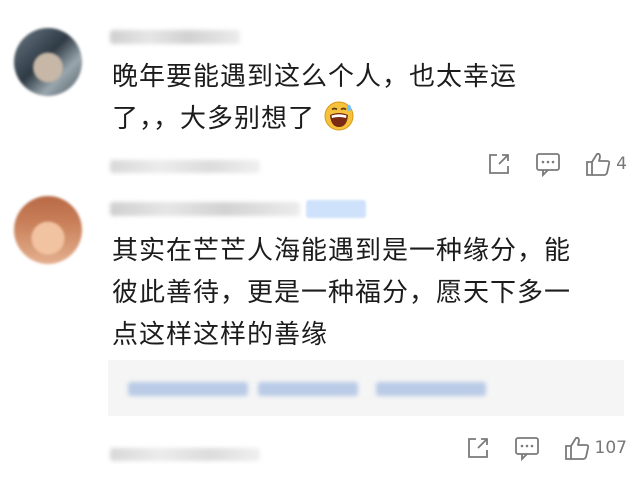  What do you see at coordinates (364, 119) in the screenshot?
I see `comment-text-line: 了，，大多别想了` at bounding box center [364, 119].